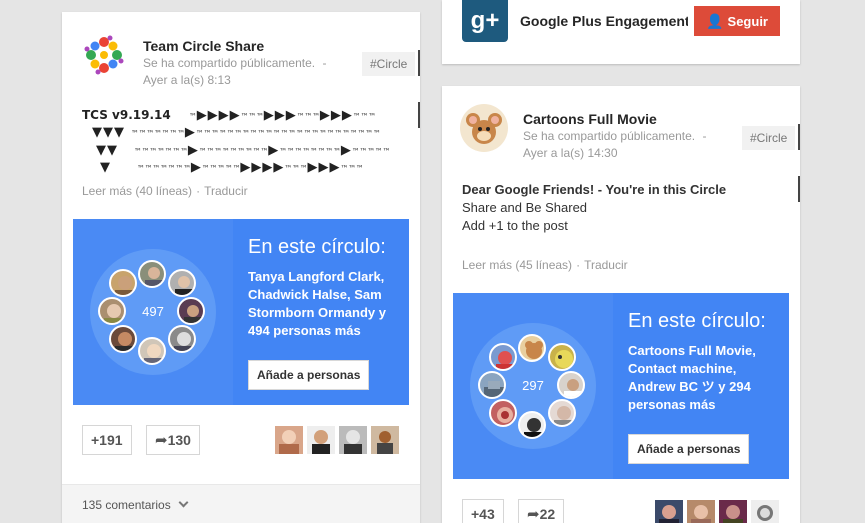  I want to click on post-author: Cartoons Full Movie, so click(590, 119).